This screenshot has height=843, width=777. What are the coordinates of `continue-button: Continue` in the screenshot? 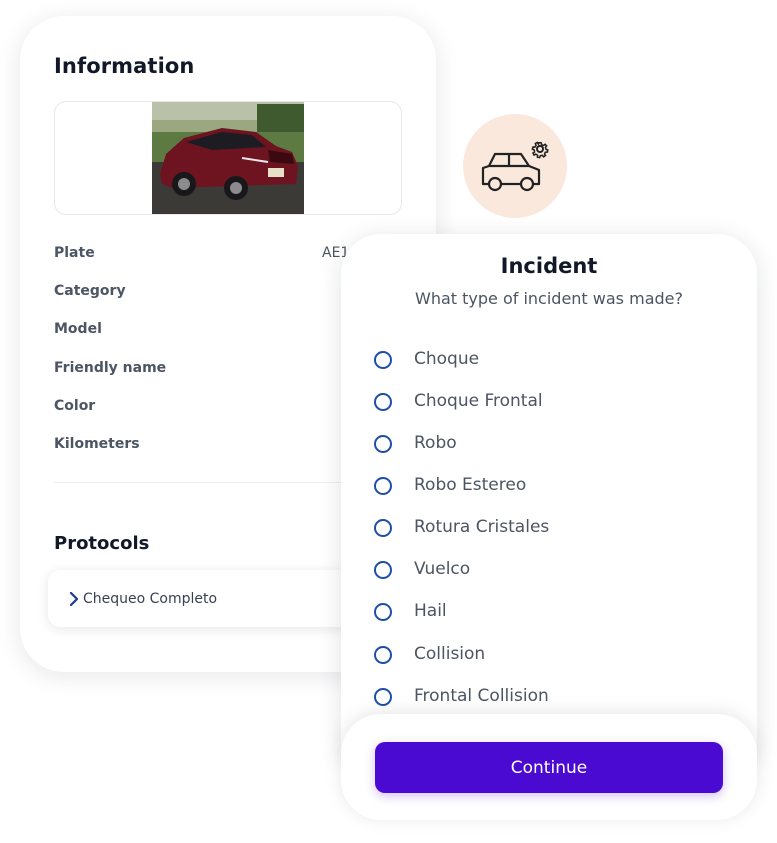 It's located at (549, 767).